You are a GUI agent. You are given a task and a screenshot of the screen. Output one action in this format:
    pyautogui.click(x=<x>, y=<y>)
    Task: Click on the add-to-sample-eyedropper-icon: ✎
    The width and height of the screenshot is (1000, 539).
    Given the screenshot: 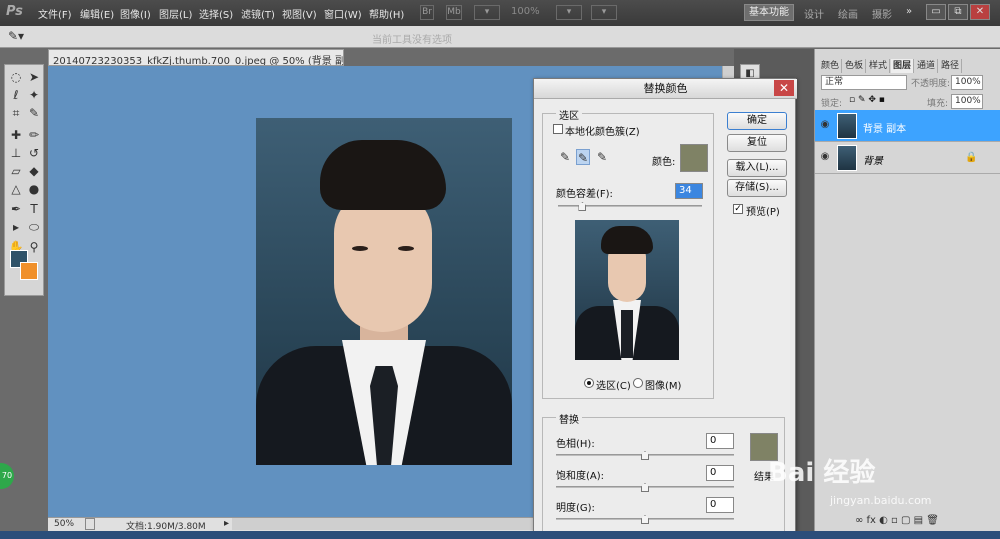 What is the action you would take?
    pyautogui.click(x=583, y=157)
    